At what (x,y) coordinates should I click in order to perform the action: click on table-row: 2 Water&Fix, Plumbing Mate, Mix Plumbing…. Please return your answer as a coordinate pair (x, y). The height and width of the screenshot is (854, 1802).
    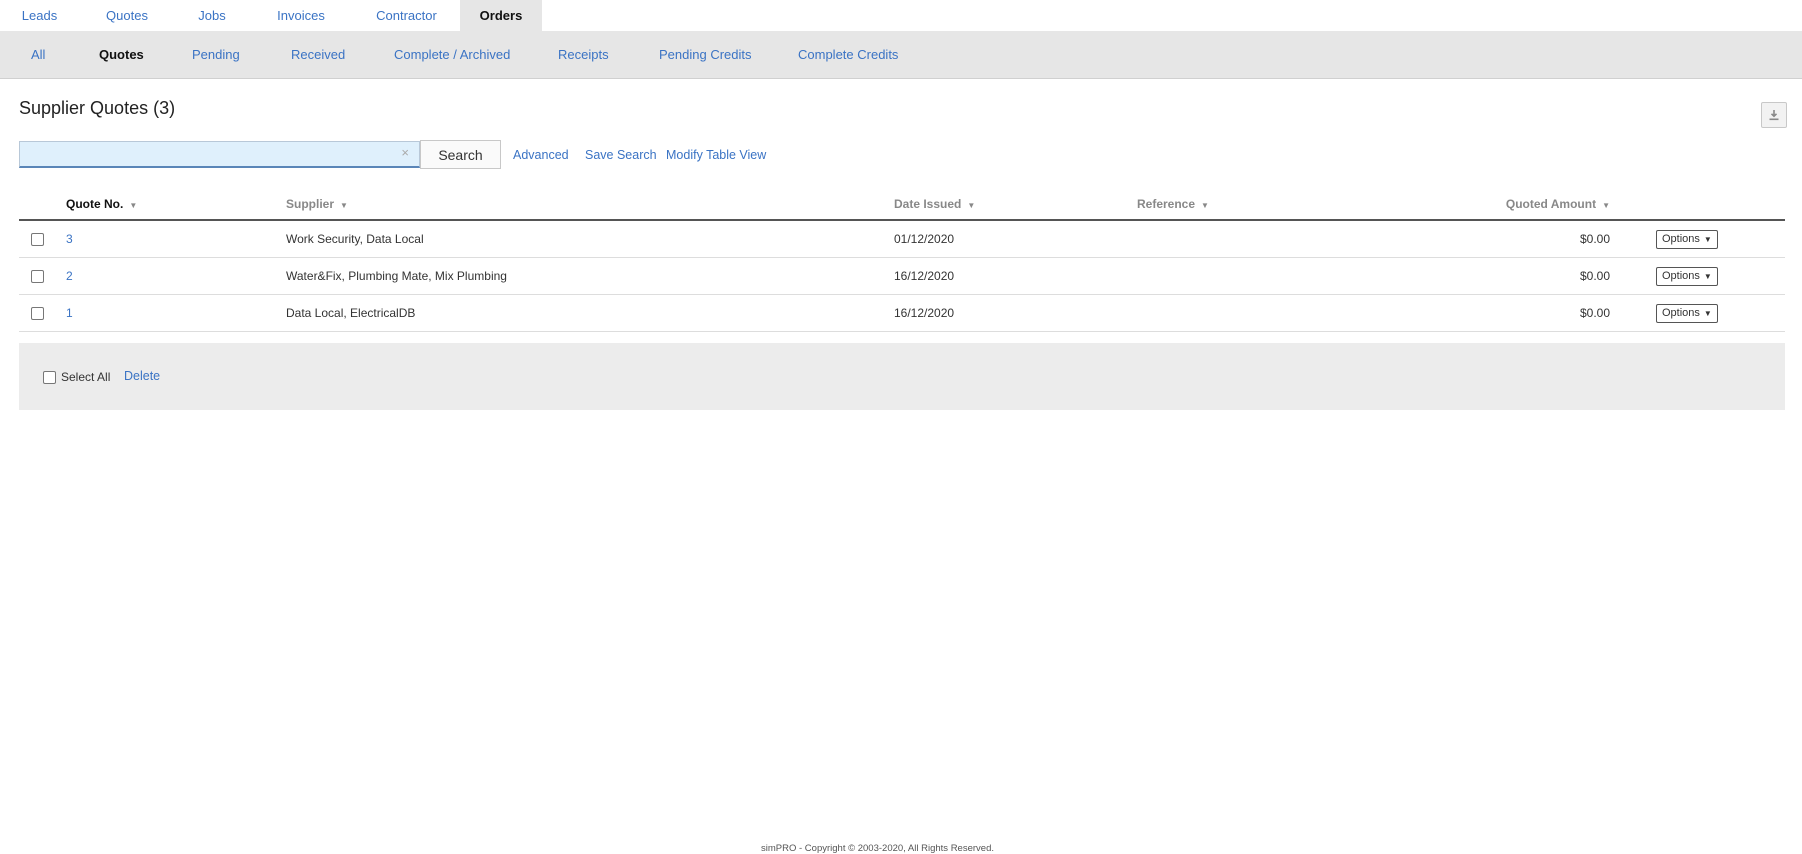
    Looking at the image, I should click on (902, 276).